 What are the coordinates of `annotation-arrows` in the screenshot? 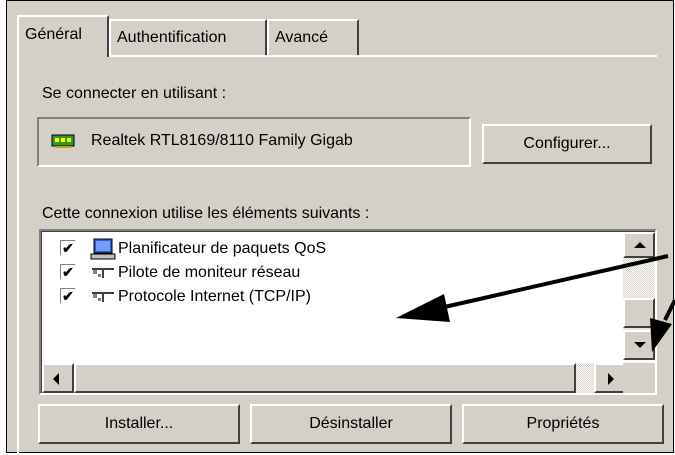 It's located at (535, 303).